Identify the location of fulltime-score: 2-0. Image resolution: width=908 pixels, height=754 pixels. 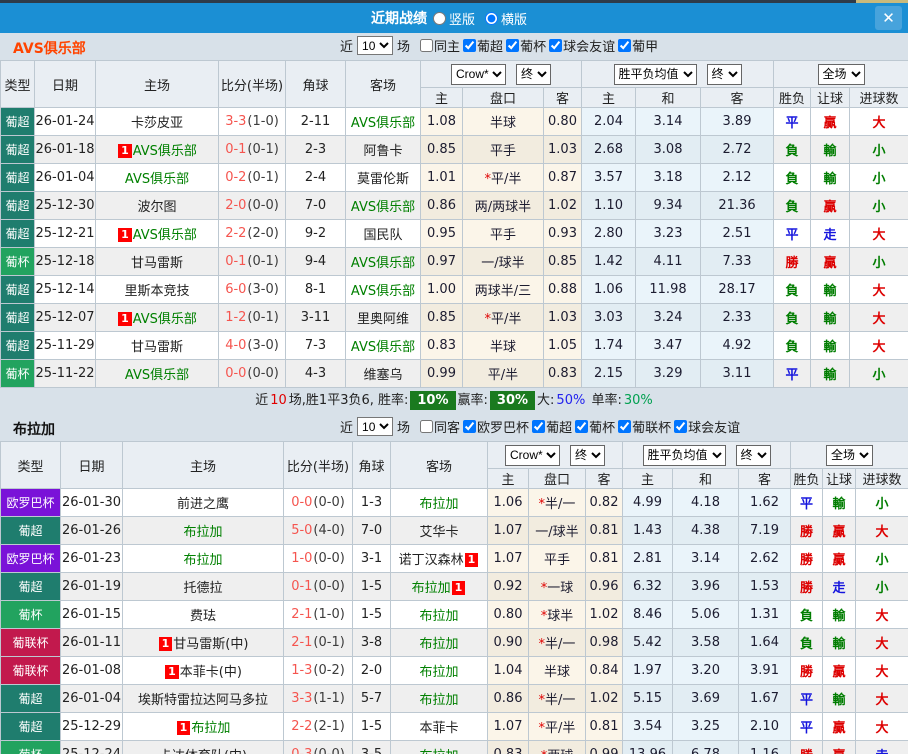
(236, 205).